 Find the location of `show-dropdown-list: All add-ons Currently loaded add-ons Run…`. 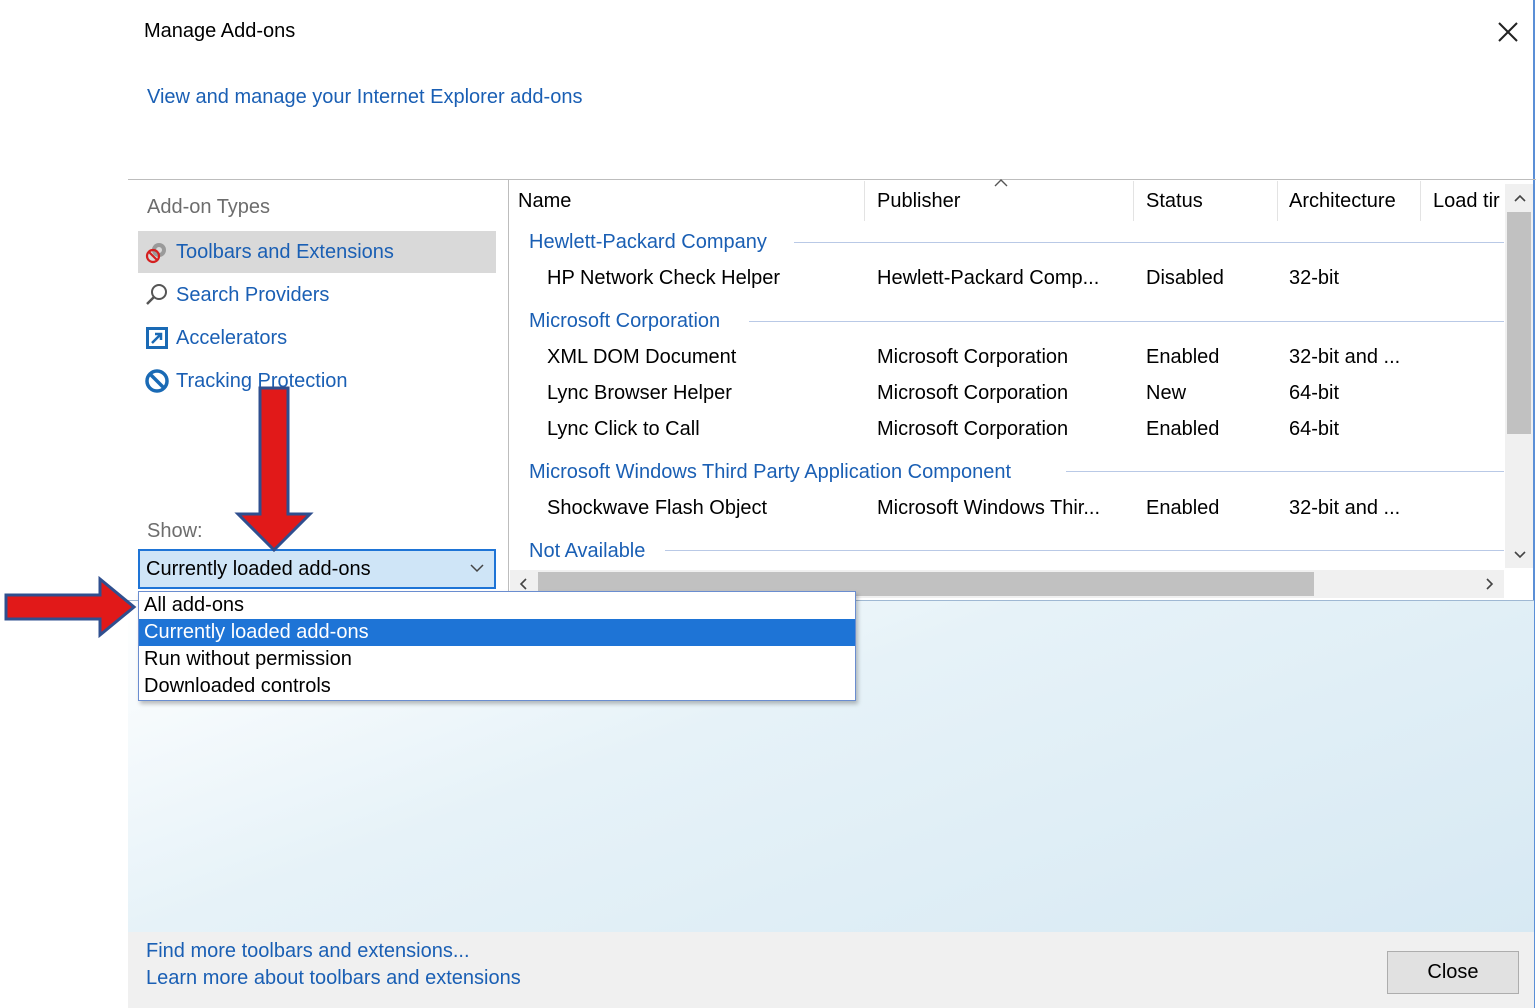

show-dropdown-list: All add-ons Currently loaded add-ons Run… is located at coordinates (497, 646).